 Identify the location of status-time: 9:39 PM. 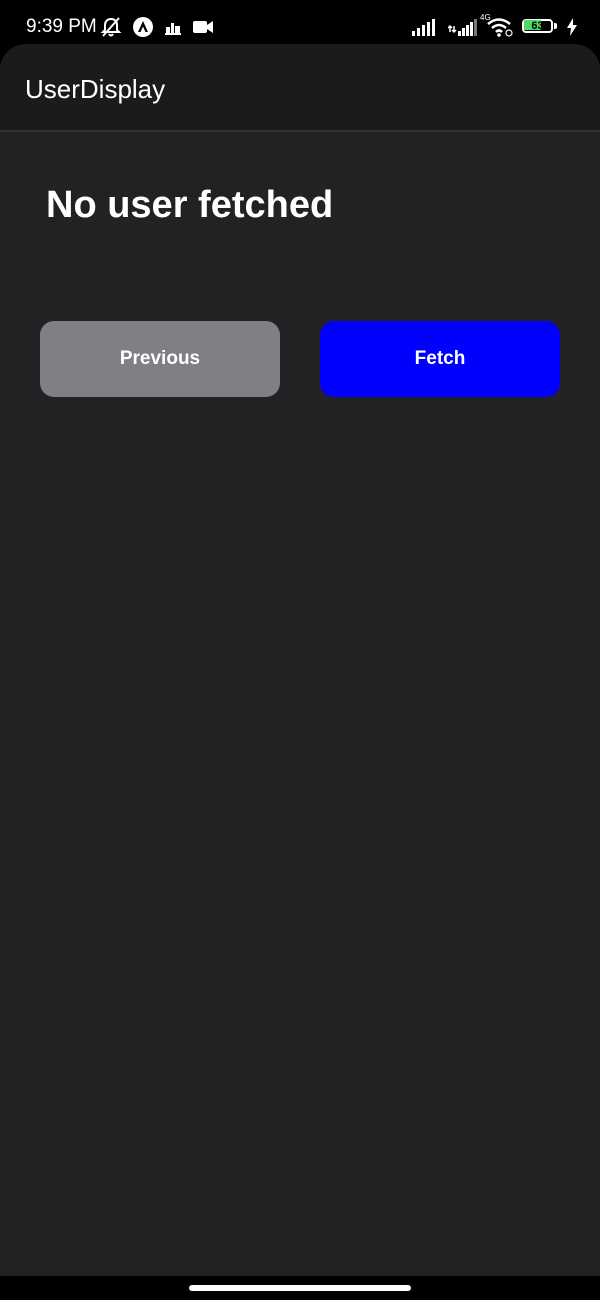
(61, 26).